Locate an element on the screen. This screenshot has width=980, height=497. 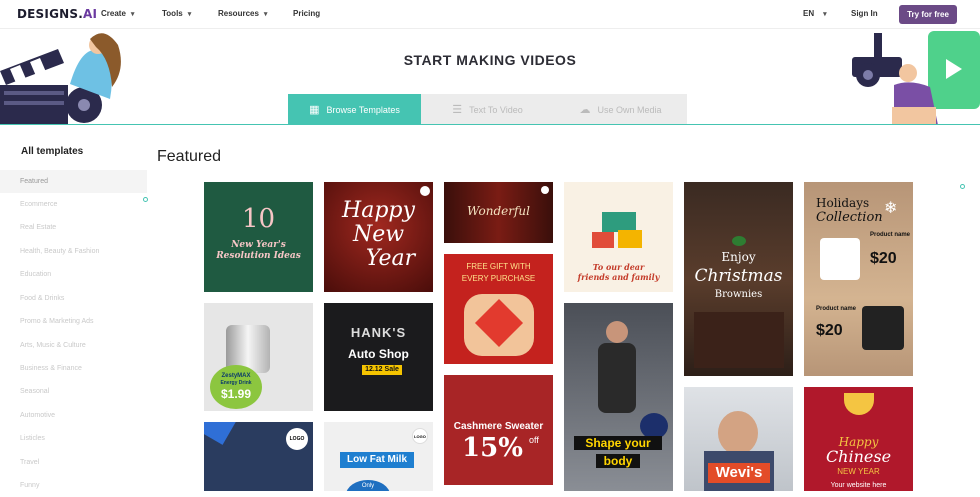
tshirt-white-image is located at coordinates (840, 259).